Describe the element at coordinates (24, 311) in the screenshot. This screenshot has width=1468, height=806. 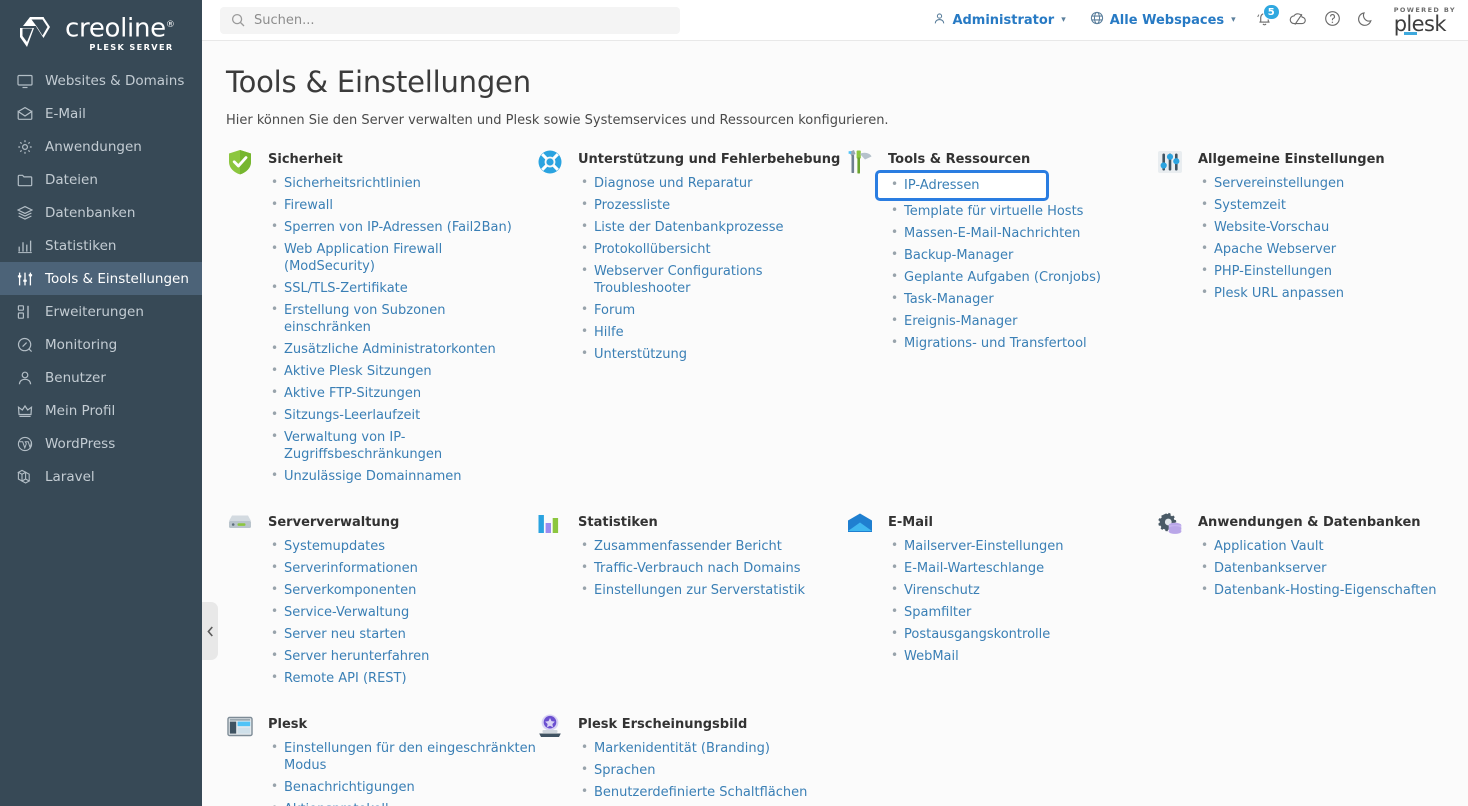
I see `extensions-grid-icon` at that location.